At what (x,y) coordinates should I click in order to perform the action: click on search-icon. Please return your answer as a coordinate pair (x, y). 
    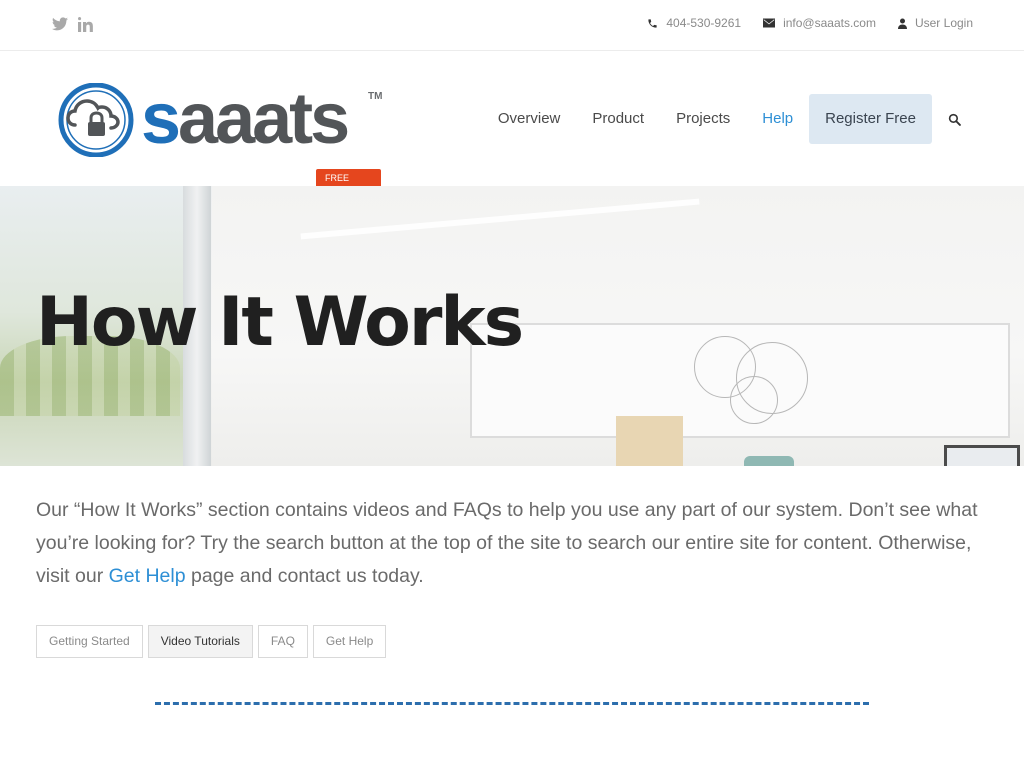
    Looking at the image, I should click on (954, 119).